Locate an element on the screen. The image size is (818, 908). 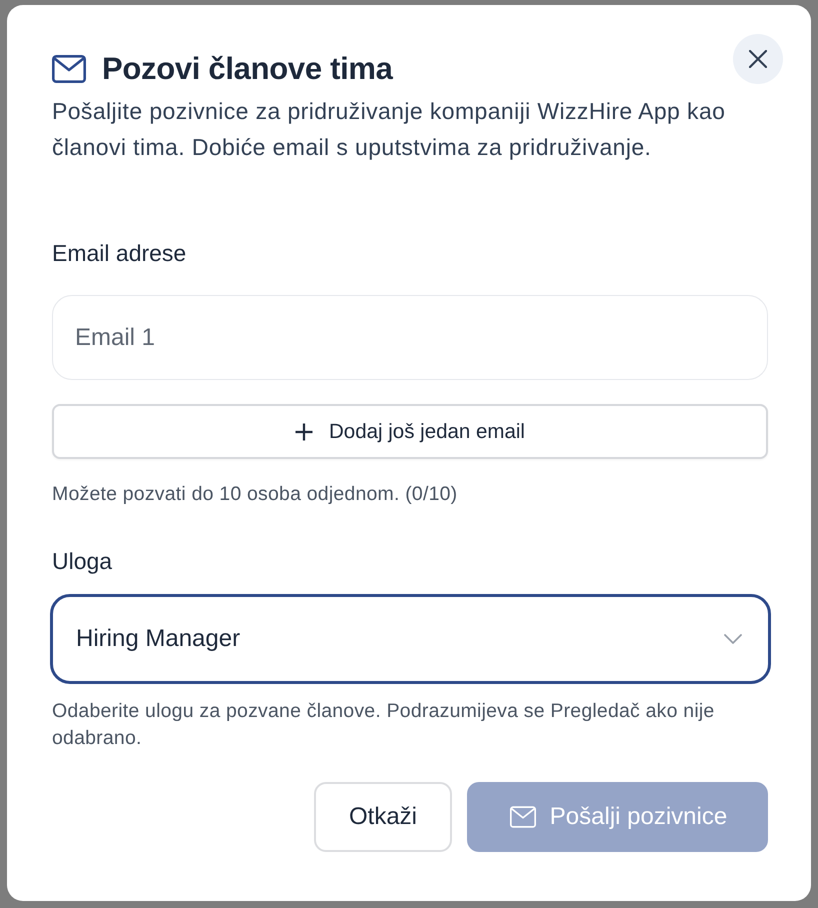
role-hint: Odaberite ulogu za pozvane članove. Podrazumijeva se Pregledač ako nije odabrano. is located at coordinates (384, 725).